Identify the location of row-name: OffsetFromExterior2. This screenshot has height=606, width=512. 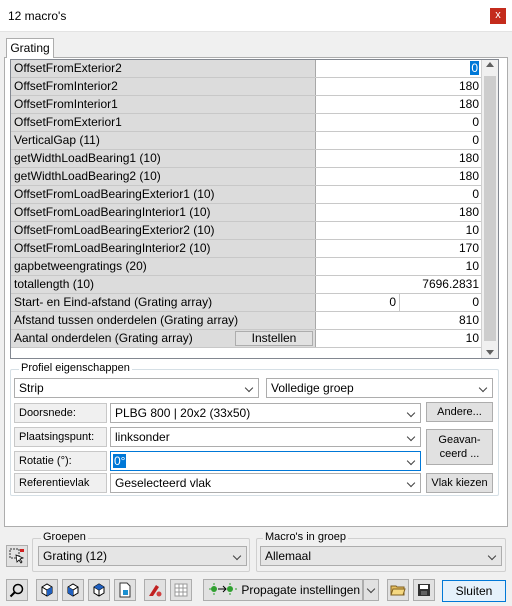
(163, 68).